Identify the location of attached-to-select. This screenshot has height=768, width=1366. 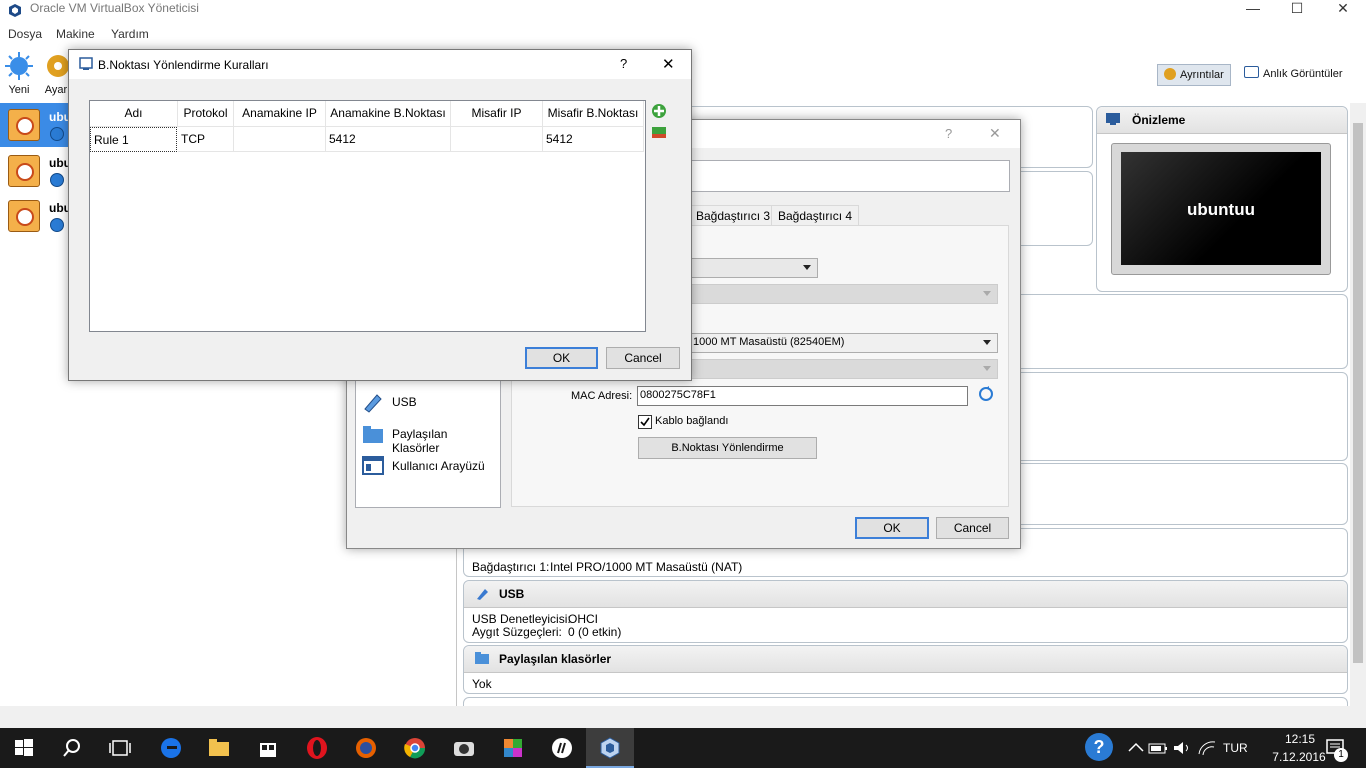
(754, 268).